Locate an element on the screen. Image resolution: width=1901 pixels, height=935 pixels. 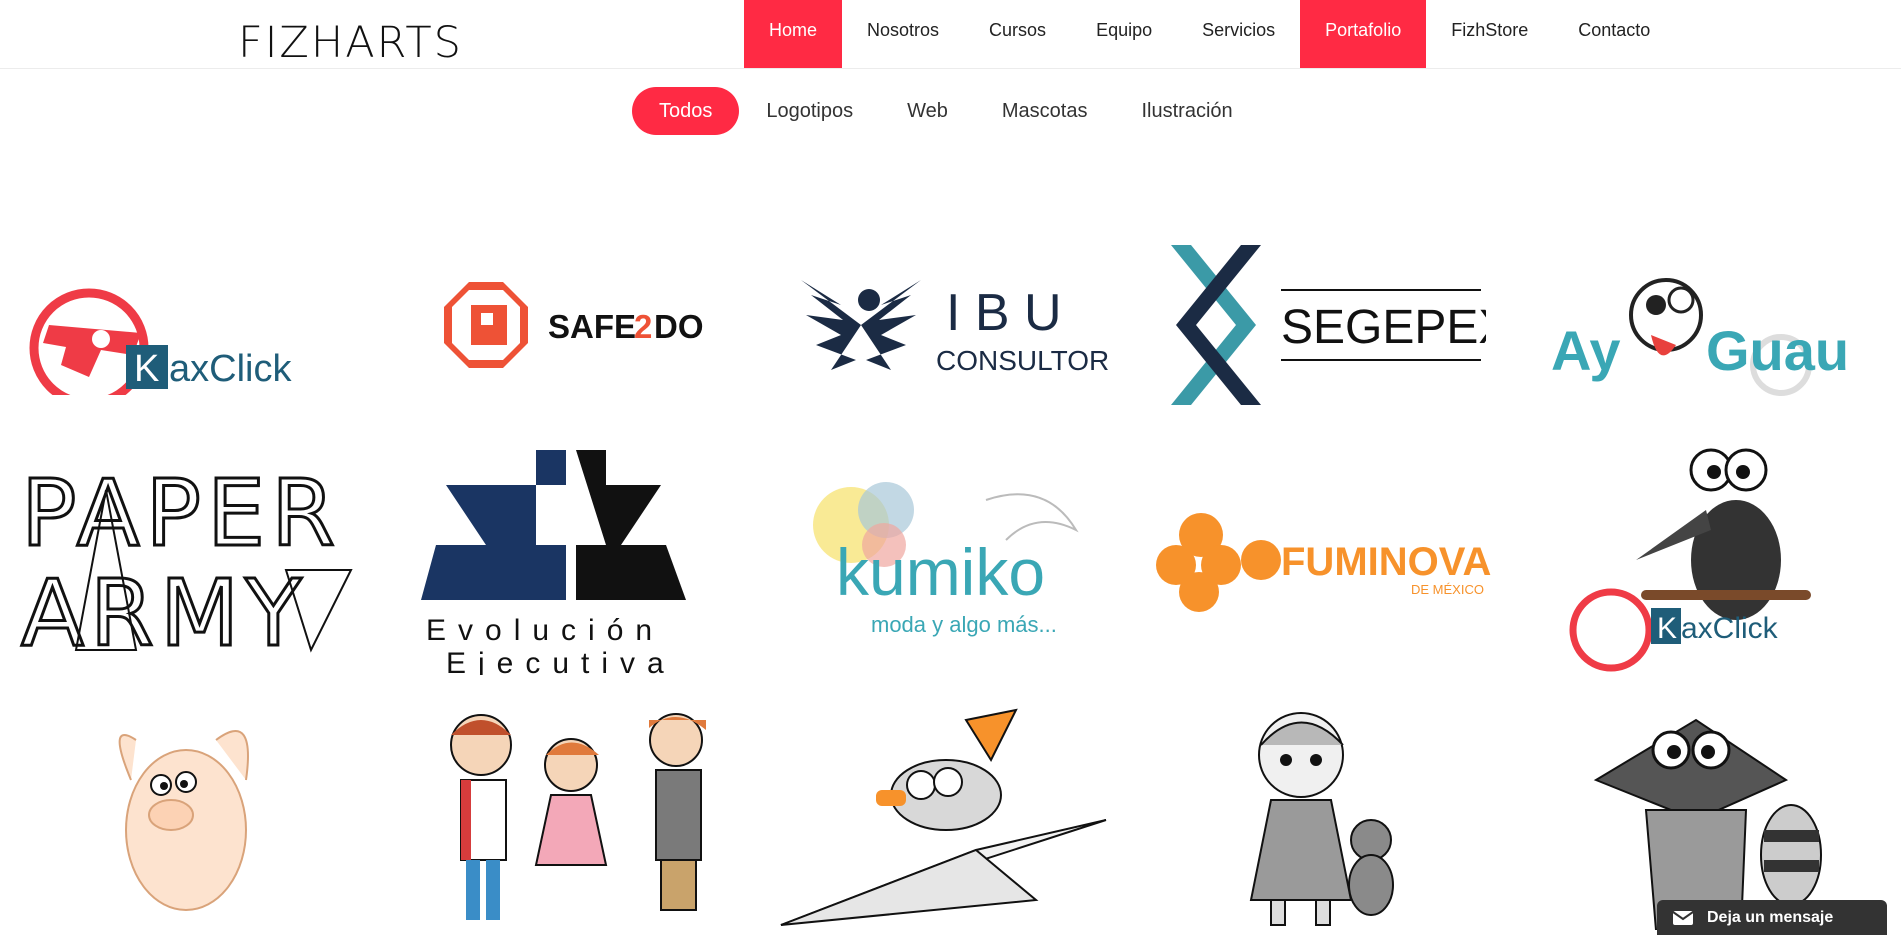
nav-servicios: Servicios is located at coordinates (1238, 34).